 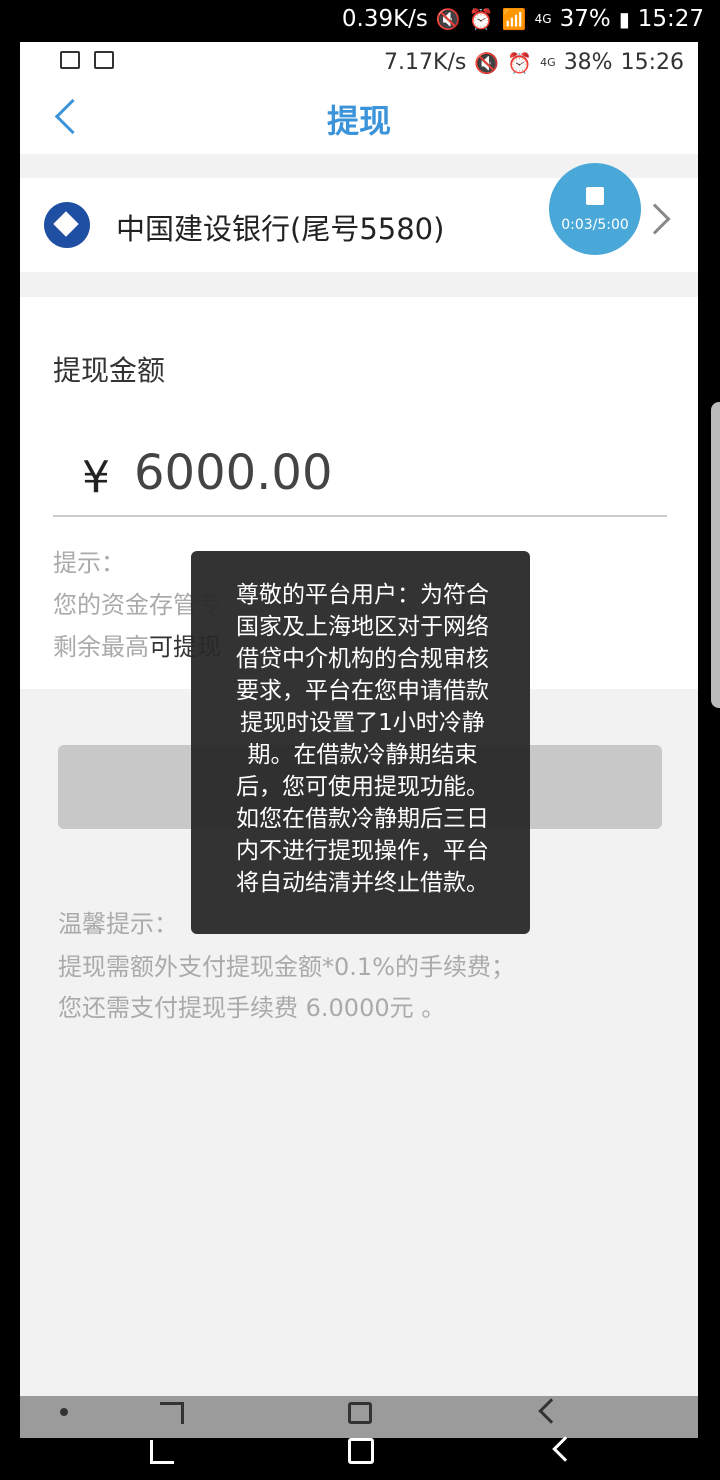 What do you see at coordinates (425, 62) in the screenshot?
I see `inner-network-speed: 7.17K/s` at bounding box center [425, 62].